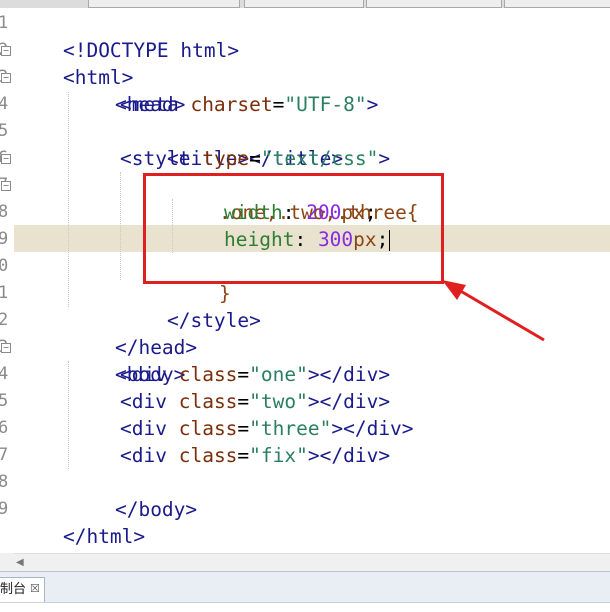  I want to click on code-line-13: <body>, so click(126, 360).